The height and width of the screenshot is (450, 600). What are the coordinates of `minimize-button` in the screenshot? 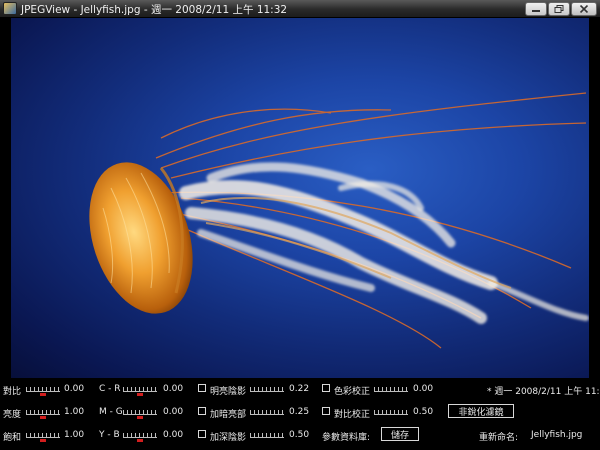 It's located at (536, 9).